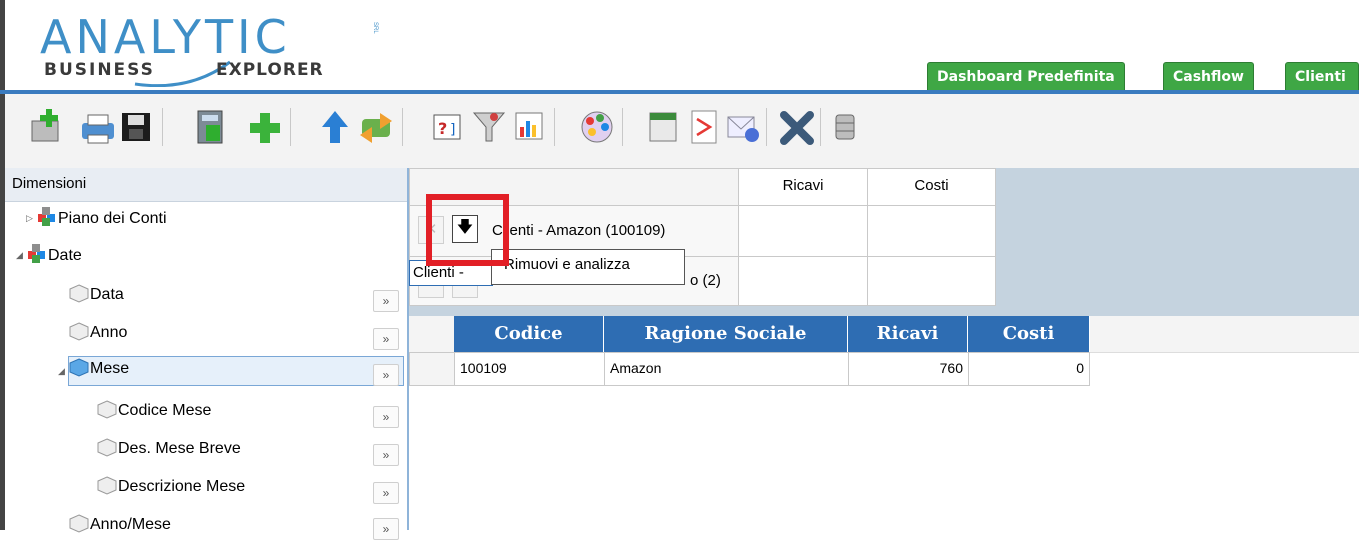 This screenshot has height=540, width=1359. Describe the element at coordinates (489, 127) in the screenshot. I see `filter-icon` at that location.